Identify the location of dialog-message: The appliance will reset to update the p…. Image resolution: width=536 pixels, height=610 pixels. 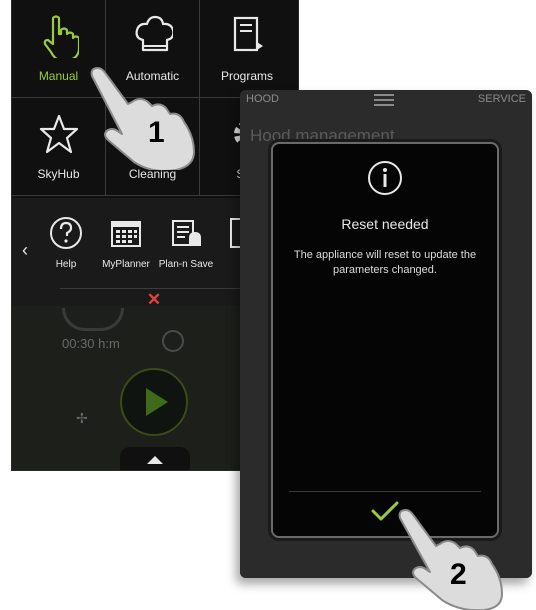
(385, 262).